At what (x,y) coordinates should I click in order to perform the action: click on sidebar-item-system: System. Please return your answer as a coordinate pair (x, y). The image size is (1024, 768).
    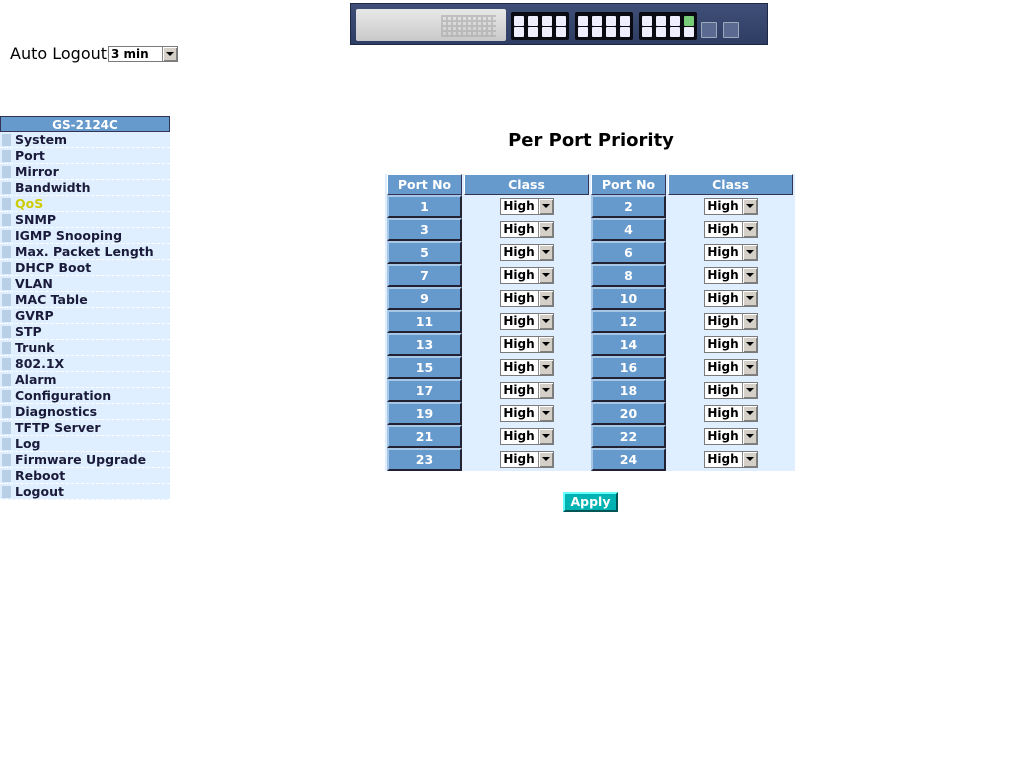
    Looking at the image, I should click on (85, 140).